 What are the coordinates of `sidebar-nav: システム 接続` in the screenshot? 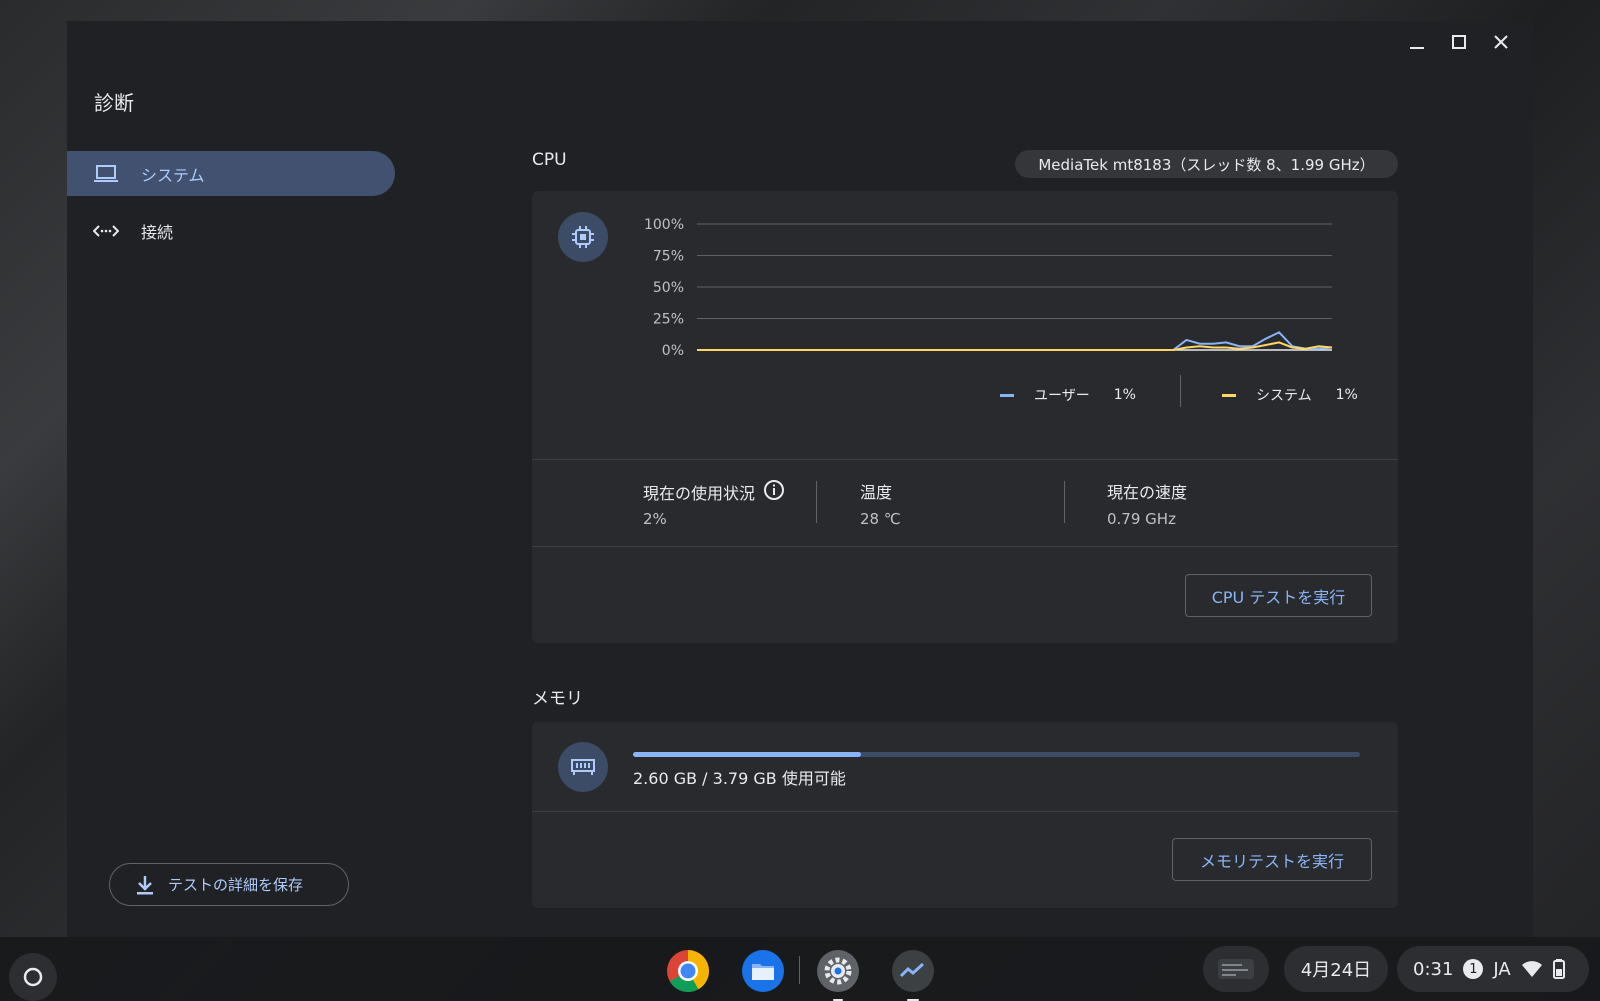 It's located at (231, 208).